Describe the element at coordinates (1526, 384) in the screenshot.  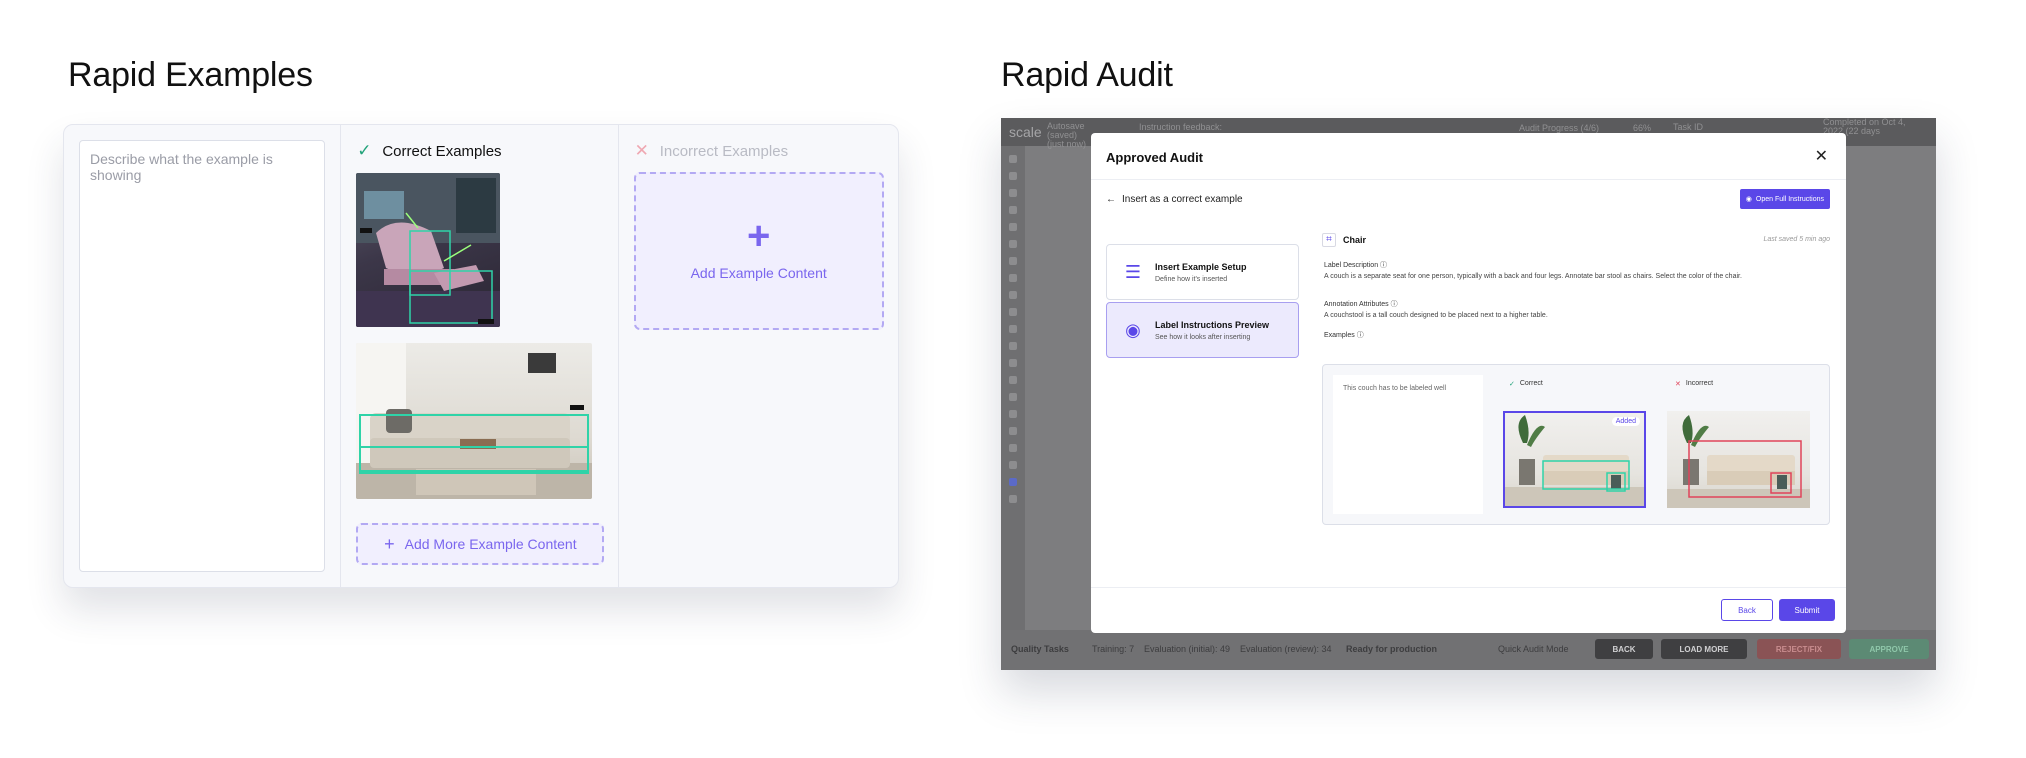
I see `correct-header: ✓ Correct` at that location.